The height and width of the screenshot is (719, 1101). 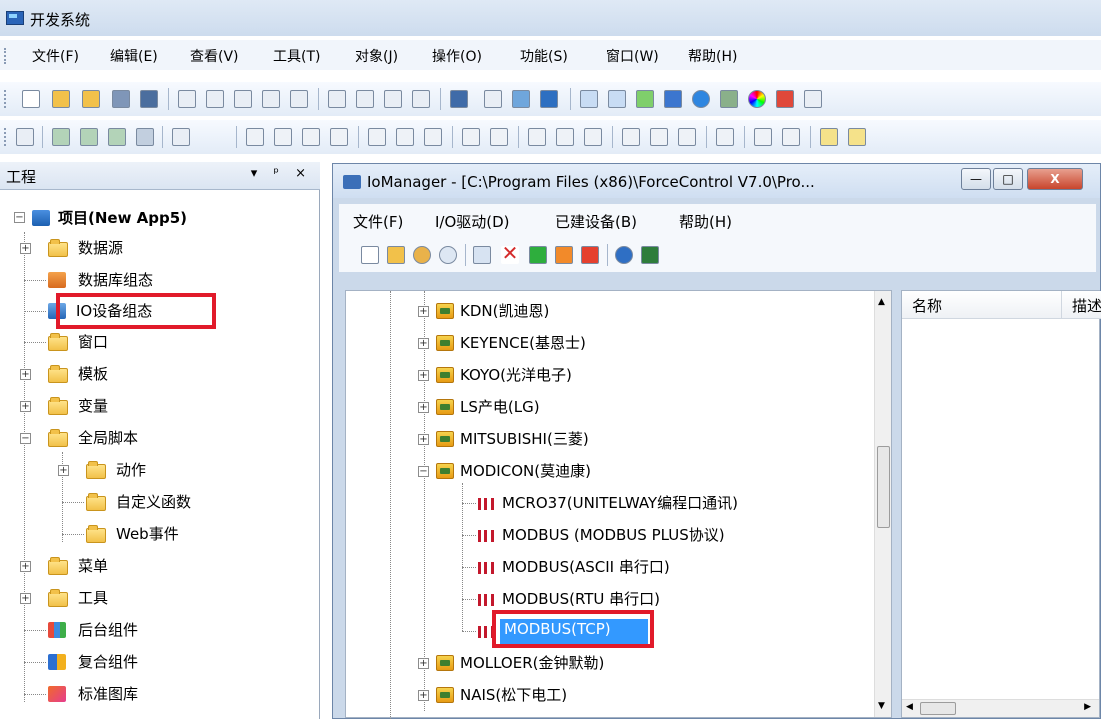 What do you see at coordinates (499, 137) in the screenshot?
I see `space-v-icon` at bounding box center [499, 137].